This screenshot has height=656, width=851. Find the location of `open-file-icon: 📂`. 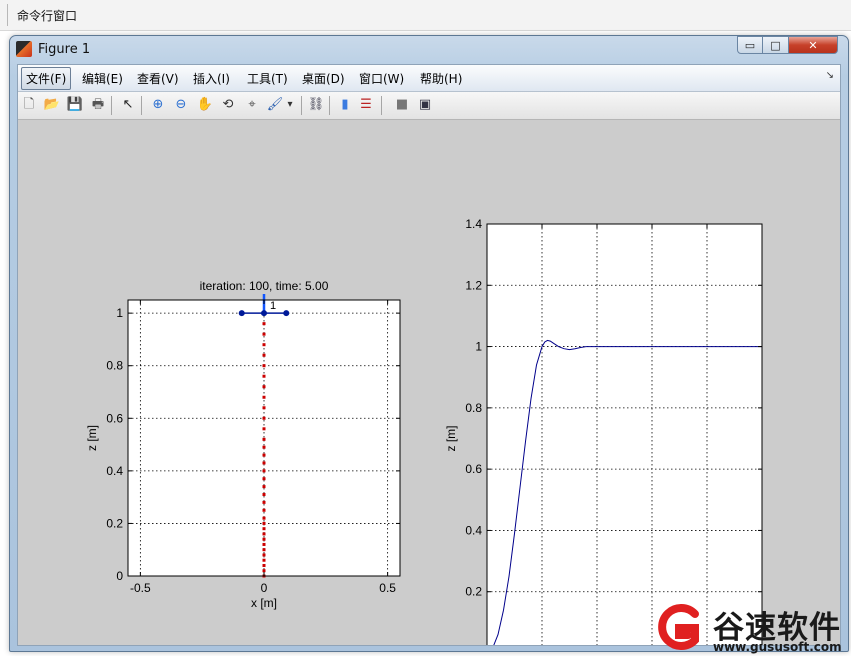

open-file-icon: 📂 is located at coordinates (52, 105).